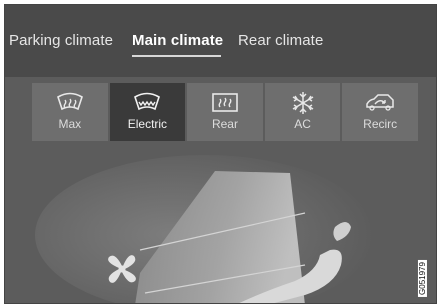 The height and width of the screenshot is (308, 441). Describe the element at coordinates (147, 124) in the screenshot. I see `electric-label: Electric` at that location.